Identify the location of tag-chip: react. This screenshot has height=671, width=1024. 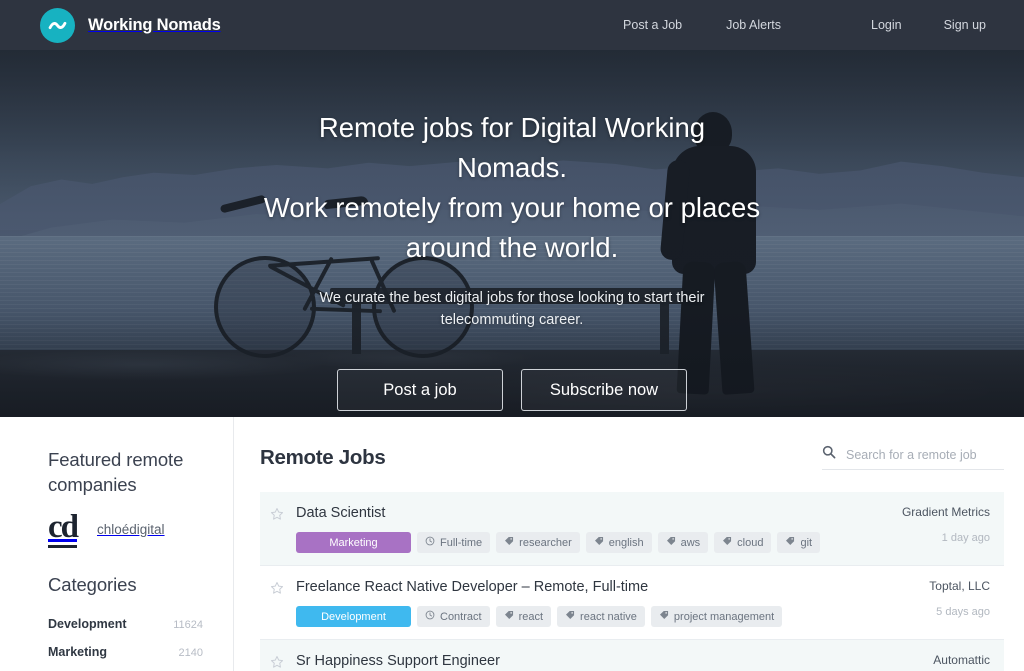
(523, 616).